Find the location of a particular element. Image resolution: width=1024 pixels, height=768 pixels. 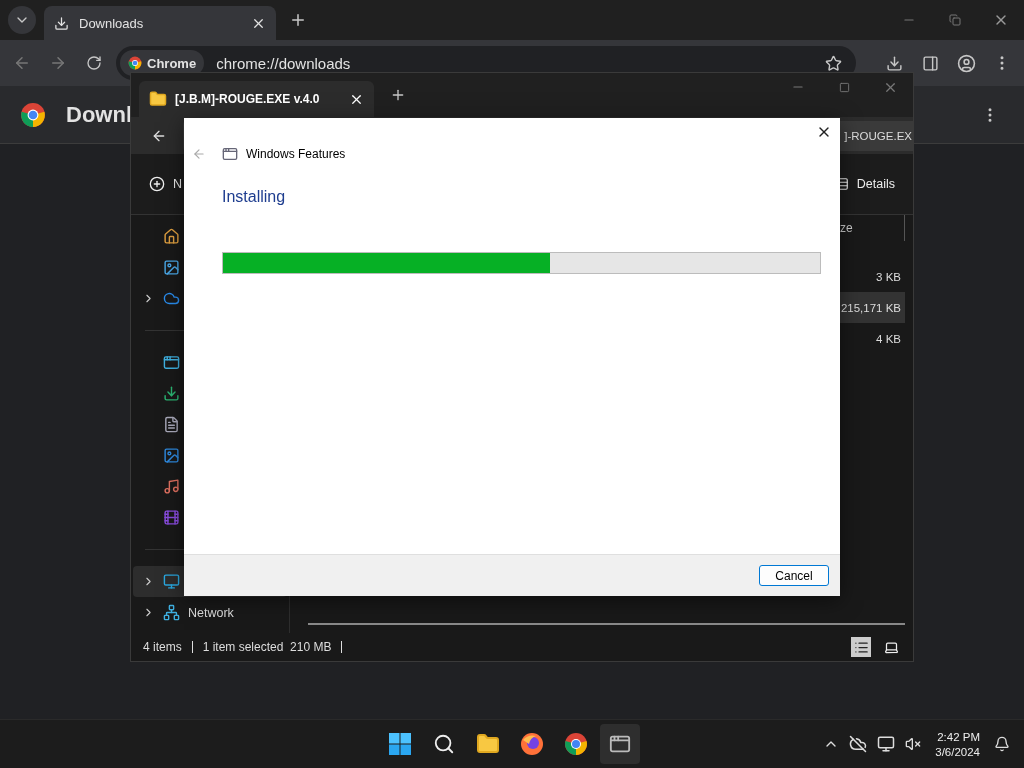

url-text: chrome://downloads is located at coordinates (284, 63).